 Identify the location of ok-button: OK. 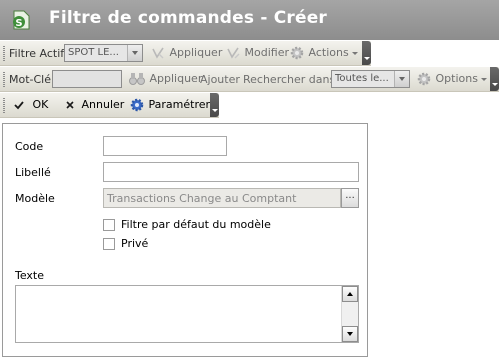
(30, 104).